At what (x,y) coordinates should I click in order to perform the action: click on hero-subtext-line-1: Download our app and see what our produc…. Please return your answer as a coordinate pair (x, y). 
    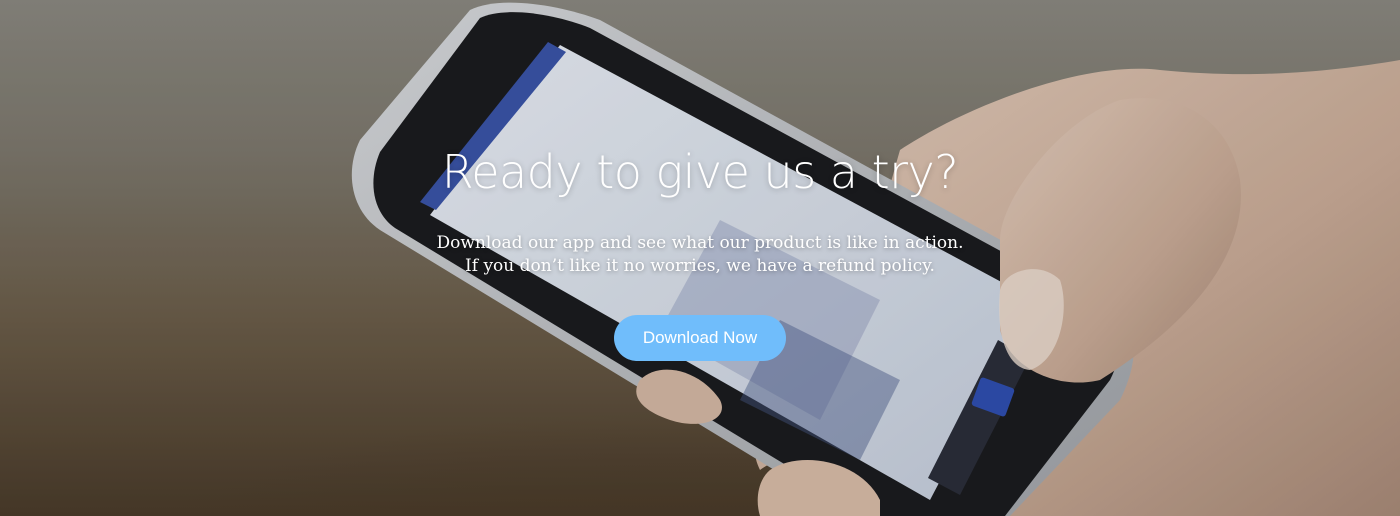
    Looking at the image, I should click on (700, 243).